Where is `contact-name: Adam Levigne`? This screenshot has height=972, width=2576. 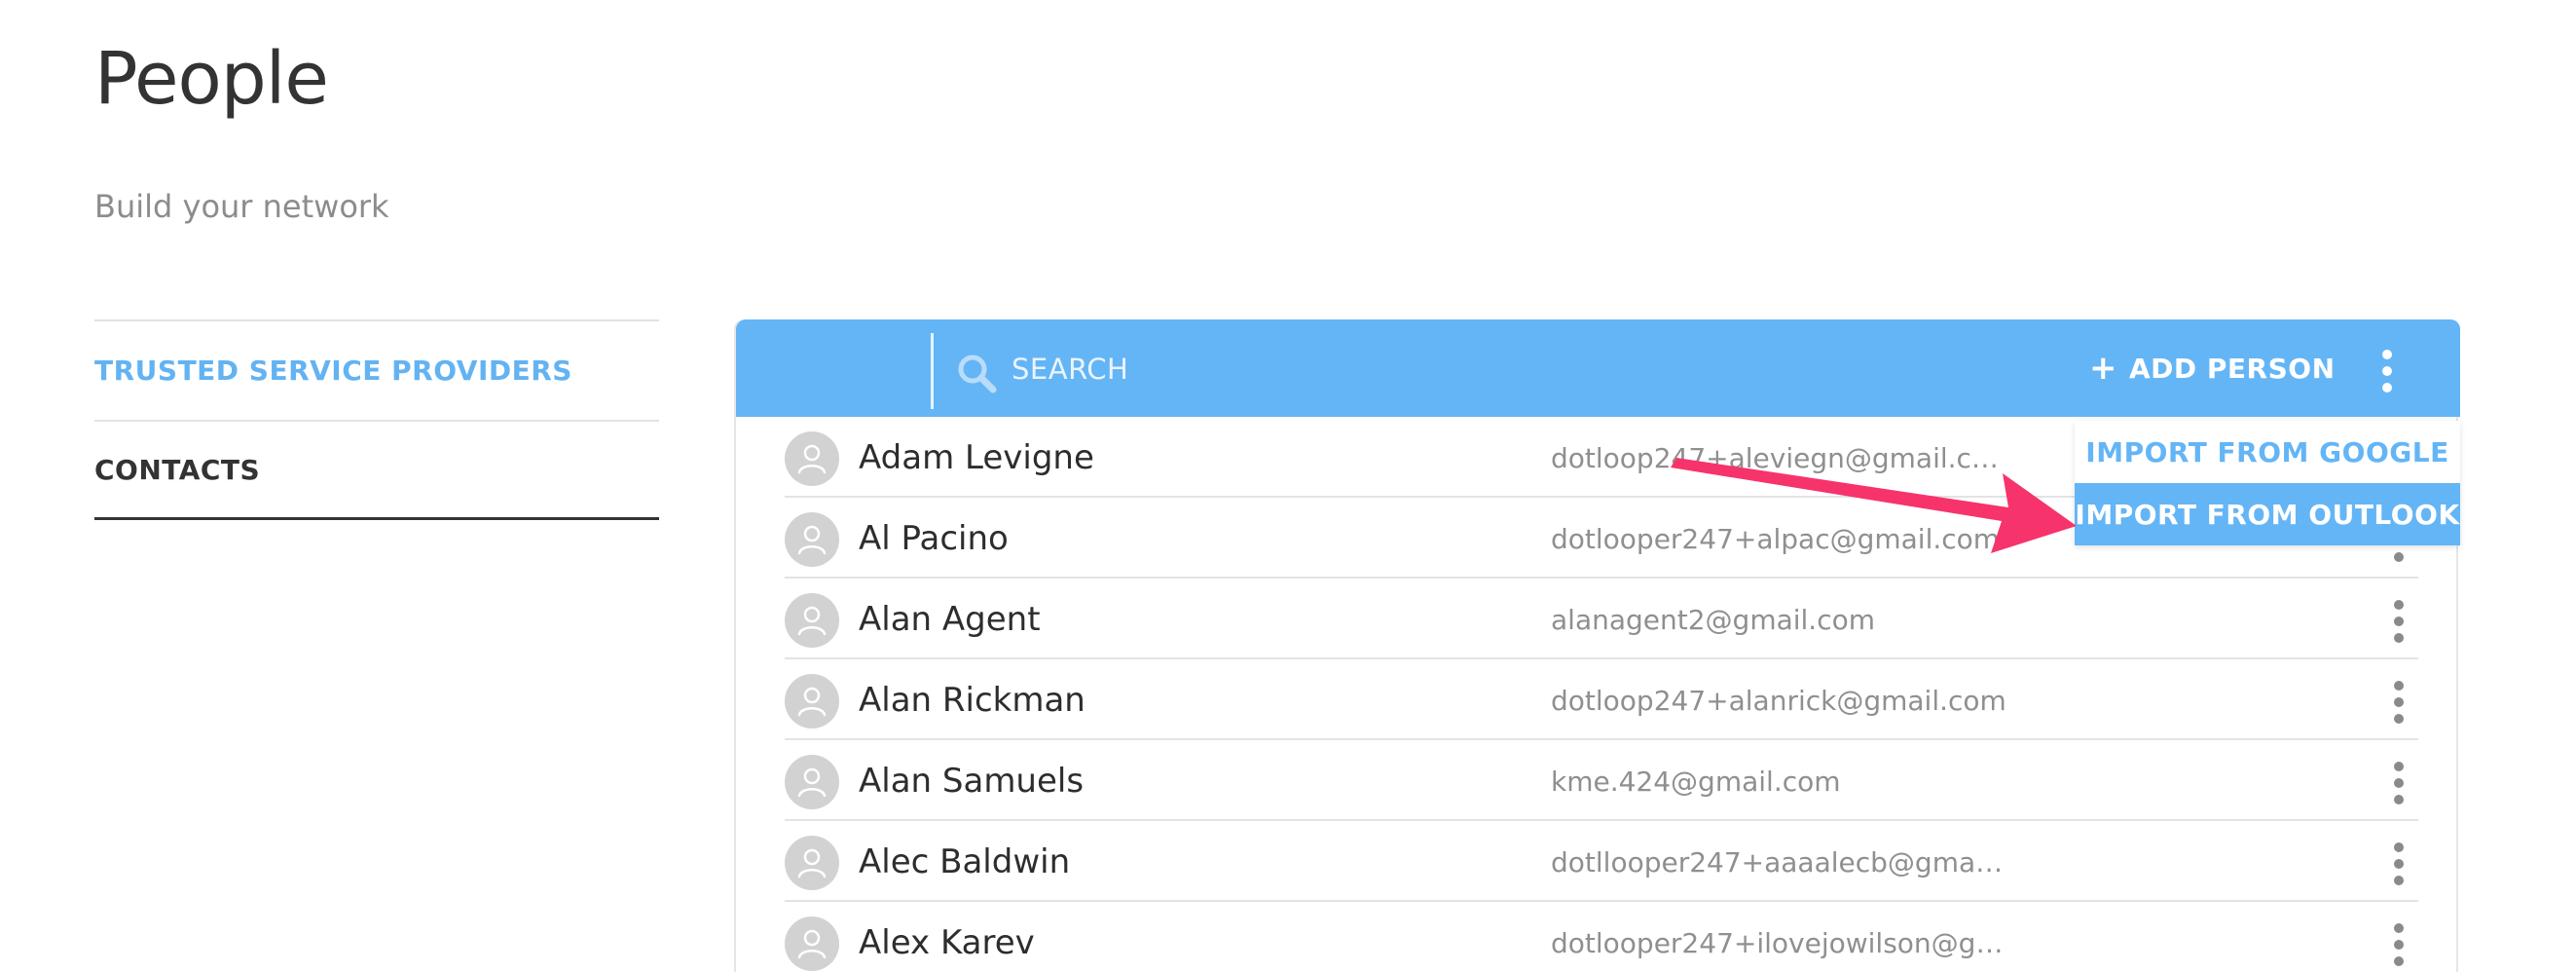 contact-name: Adam Levigne is located at coordinates (976, 458).